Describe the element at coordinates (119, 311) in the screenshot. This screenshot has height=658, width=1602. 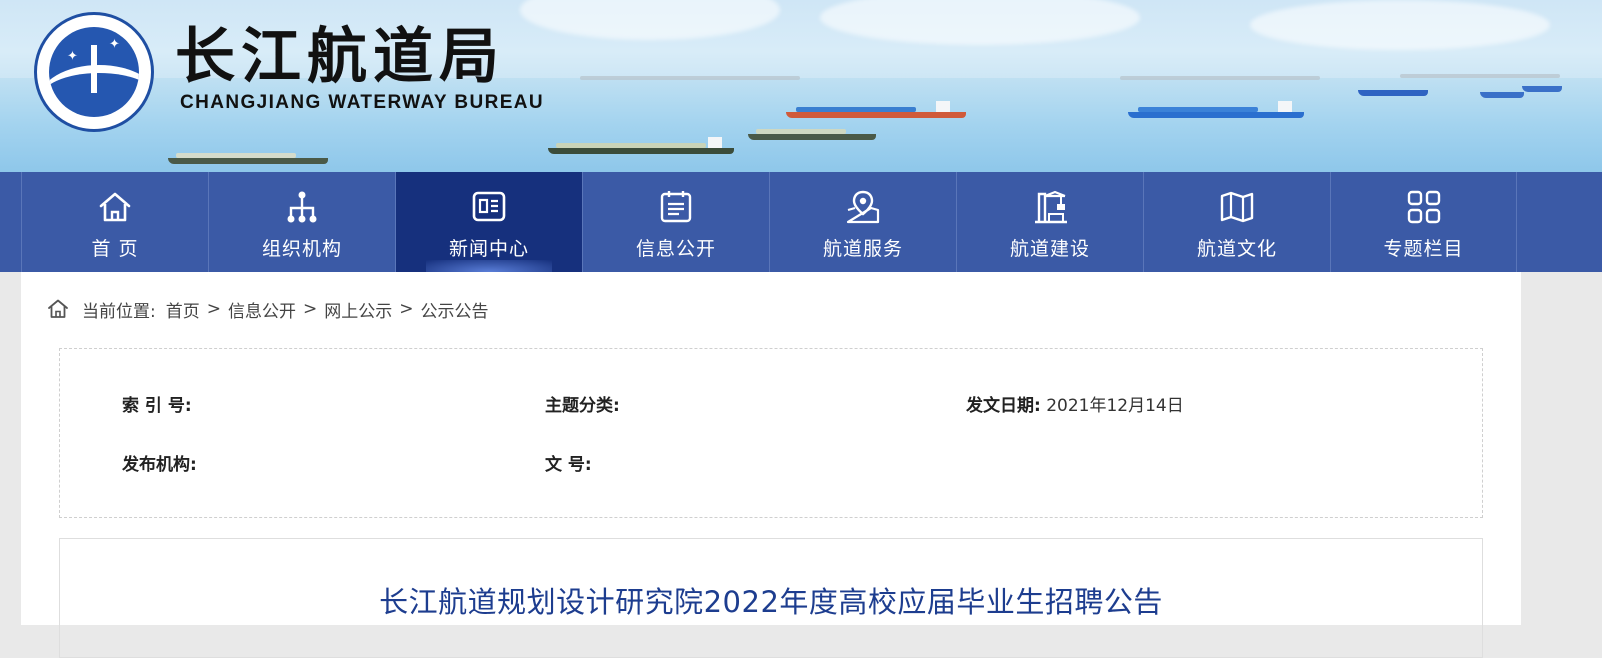
I see `breadcrumb-prefix: 当前位置:` at that location.